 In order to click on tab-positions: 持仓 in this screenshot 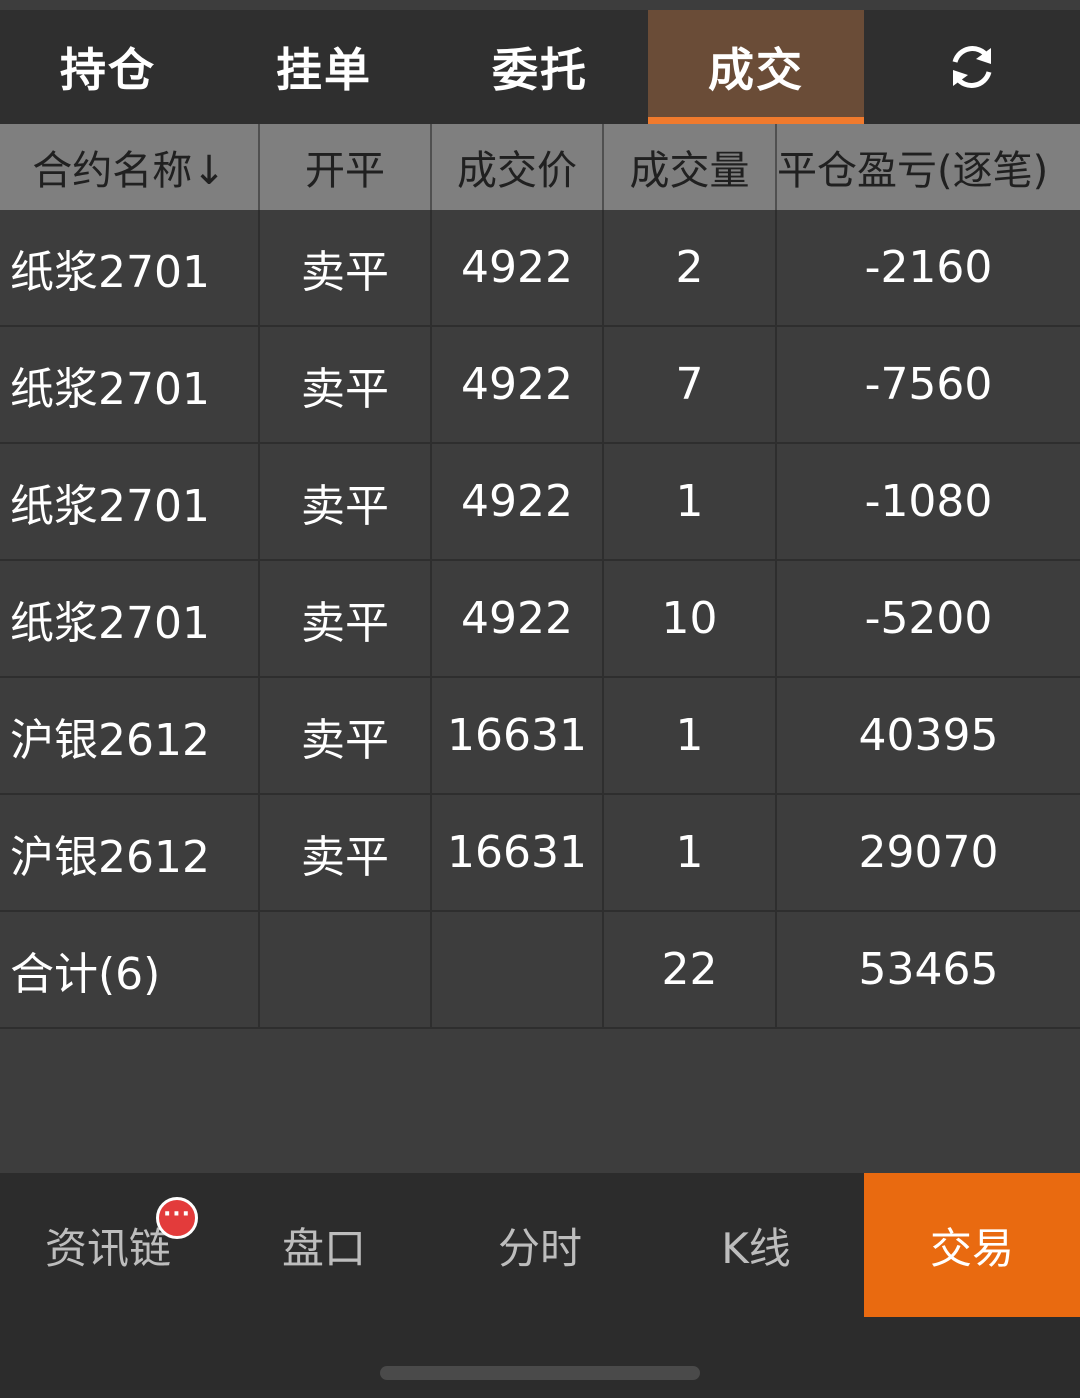, I will do `click(108, 67)`.